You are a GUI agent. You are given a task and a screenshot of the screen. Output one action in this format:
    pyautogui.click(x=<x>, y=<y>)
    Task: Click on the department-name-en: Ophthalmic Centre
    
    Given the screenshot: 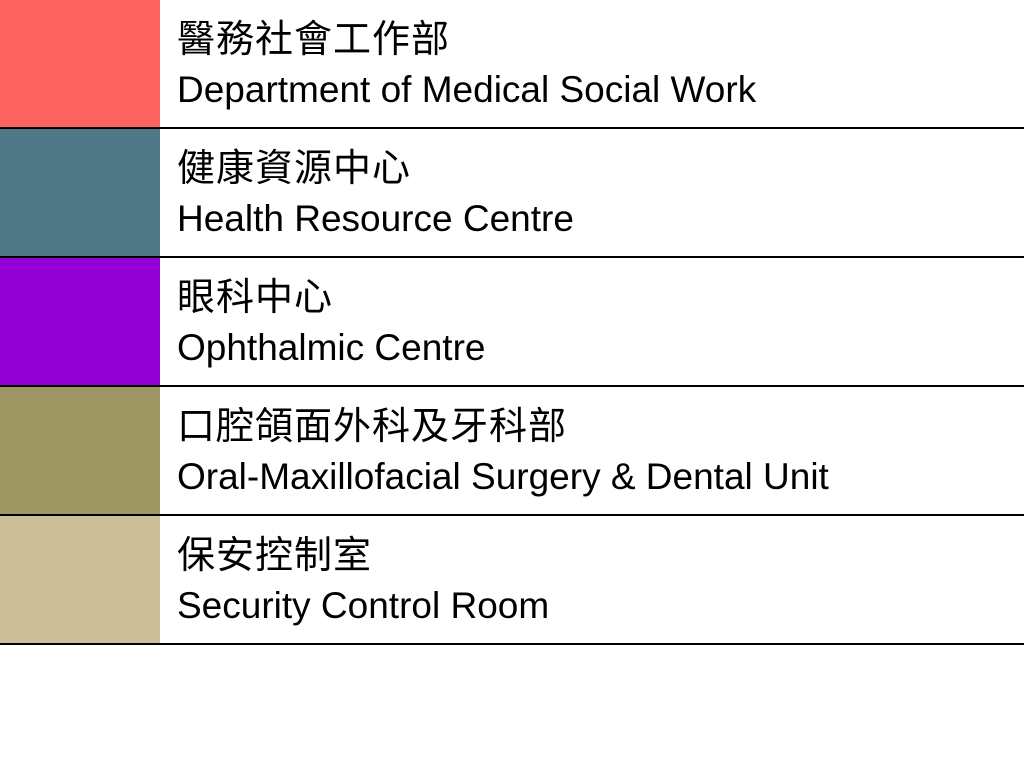 What is the action you would take?
    pyautogui.click(x=331, y=347)
    